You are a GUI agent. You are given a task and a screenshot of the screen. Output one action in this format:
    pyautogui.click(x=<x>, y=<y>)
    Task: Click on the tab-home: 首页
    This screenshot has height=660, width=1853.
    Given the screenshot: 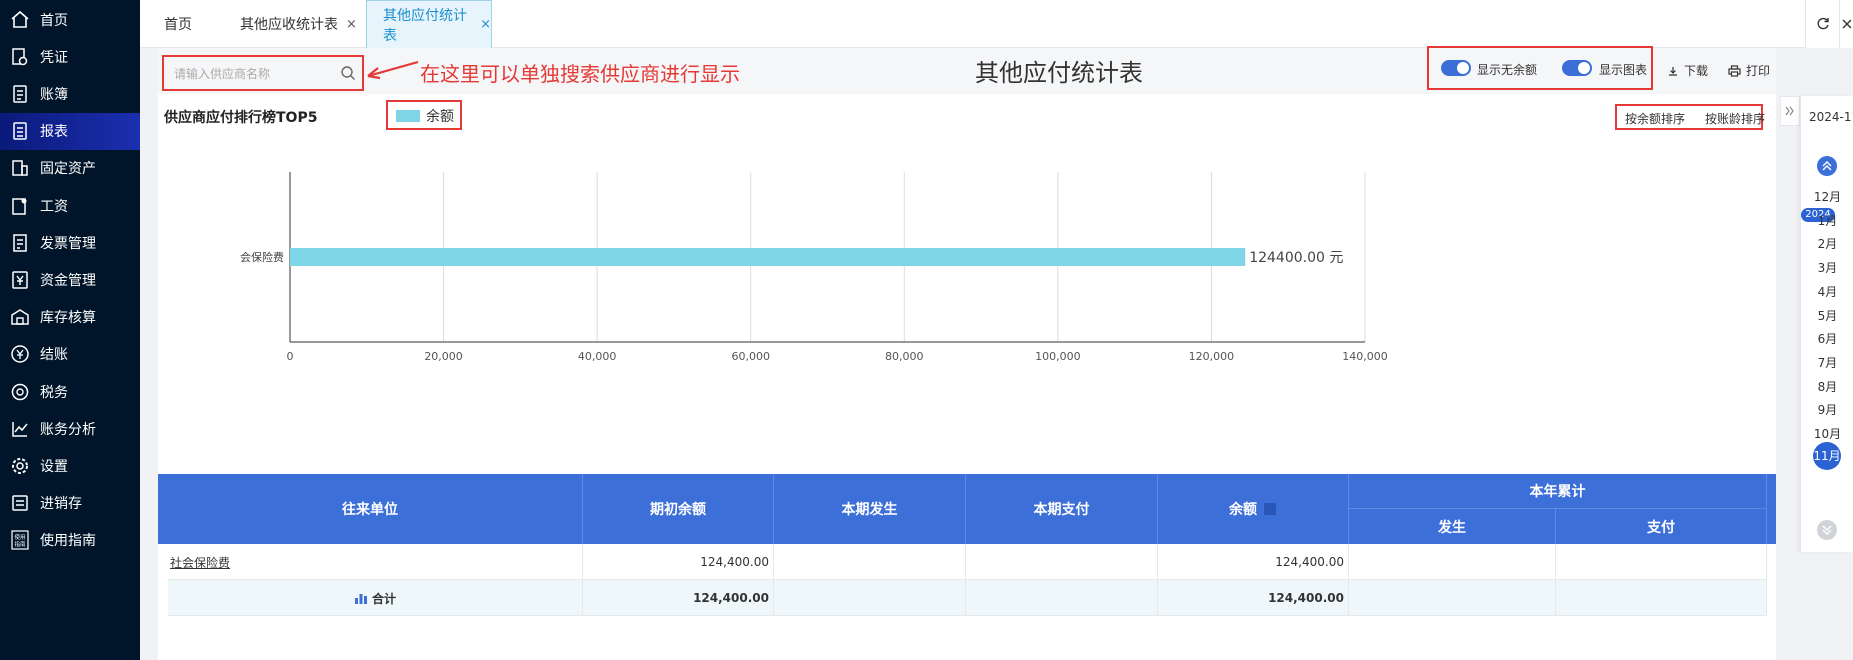 What is the action you would take?
    pyautogui.click(x=178, y=24)
    